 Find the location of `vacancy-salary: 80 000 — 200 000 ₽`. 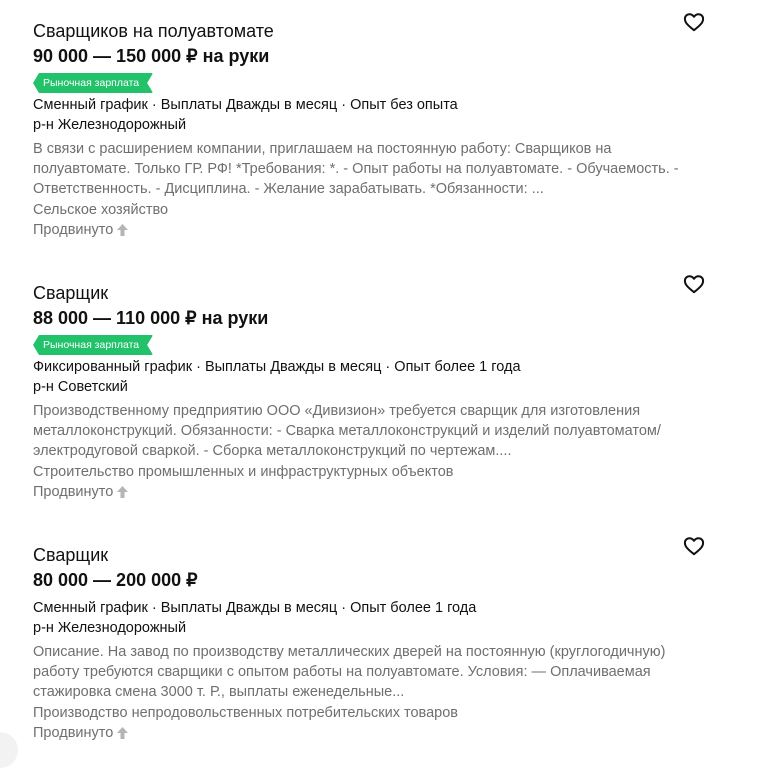

vacancy-salary: 80 000 — 200 000 ₽ is located at coordinates (115, 580).